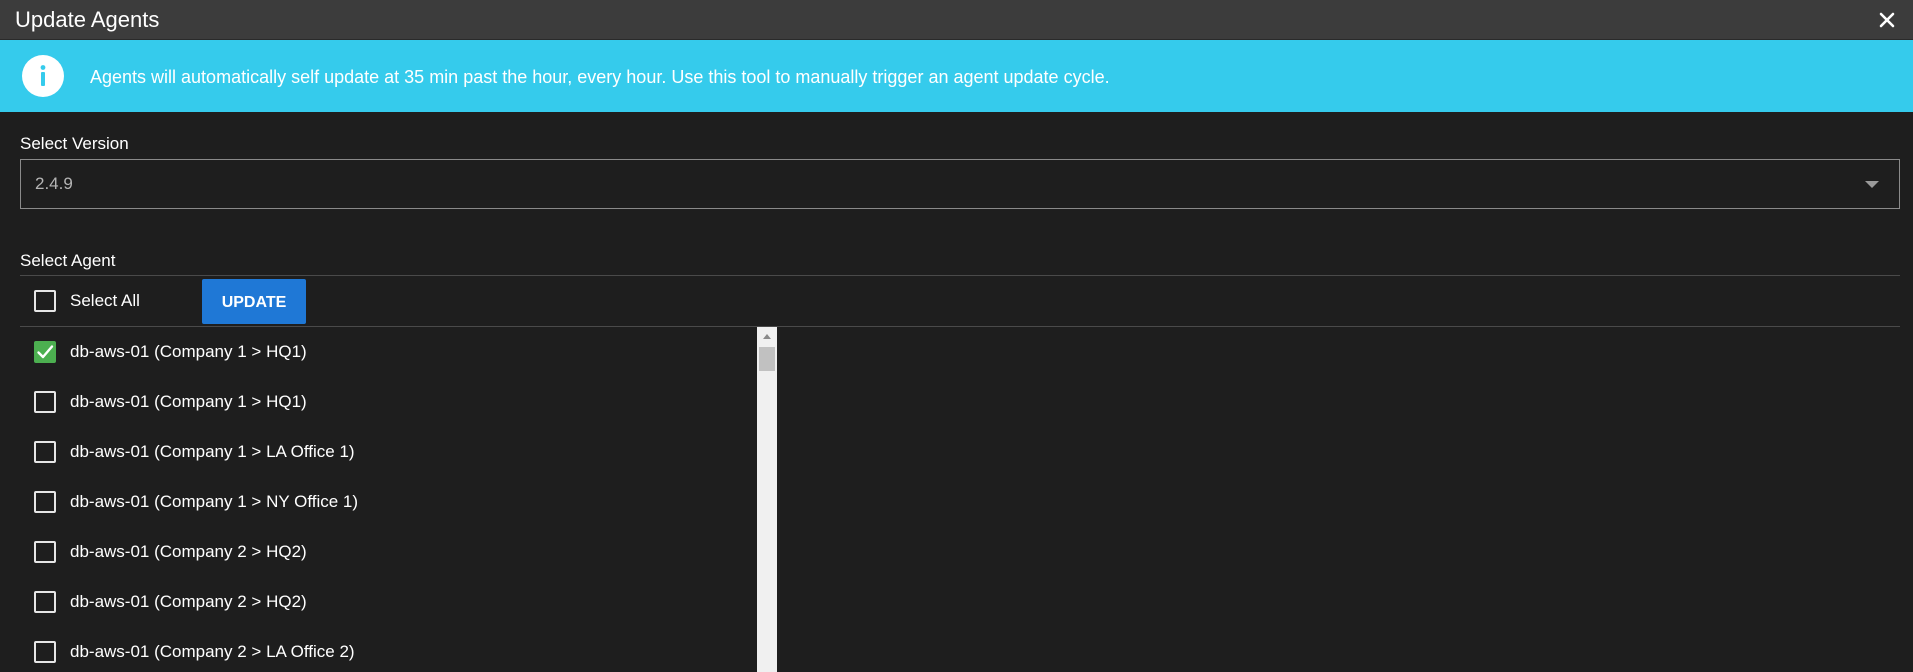  What do you see at coordinates (45, 301) in the screenshot?
I see `select-all-checkbox` at bounding box center [45, 301].